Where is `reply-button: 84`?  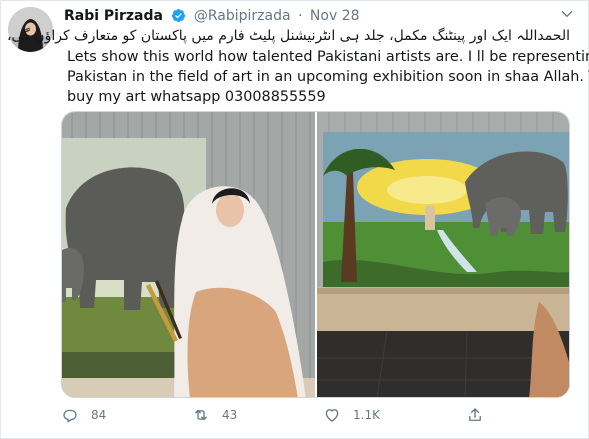
reply-button: 84 is located at coordinates (83, 415).